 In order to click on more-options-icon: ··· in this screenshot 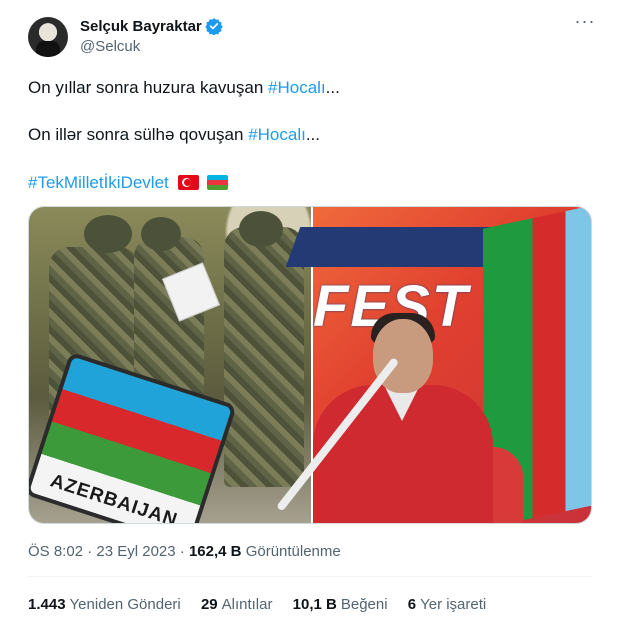, I will do `click(585, 24)`.